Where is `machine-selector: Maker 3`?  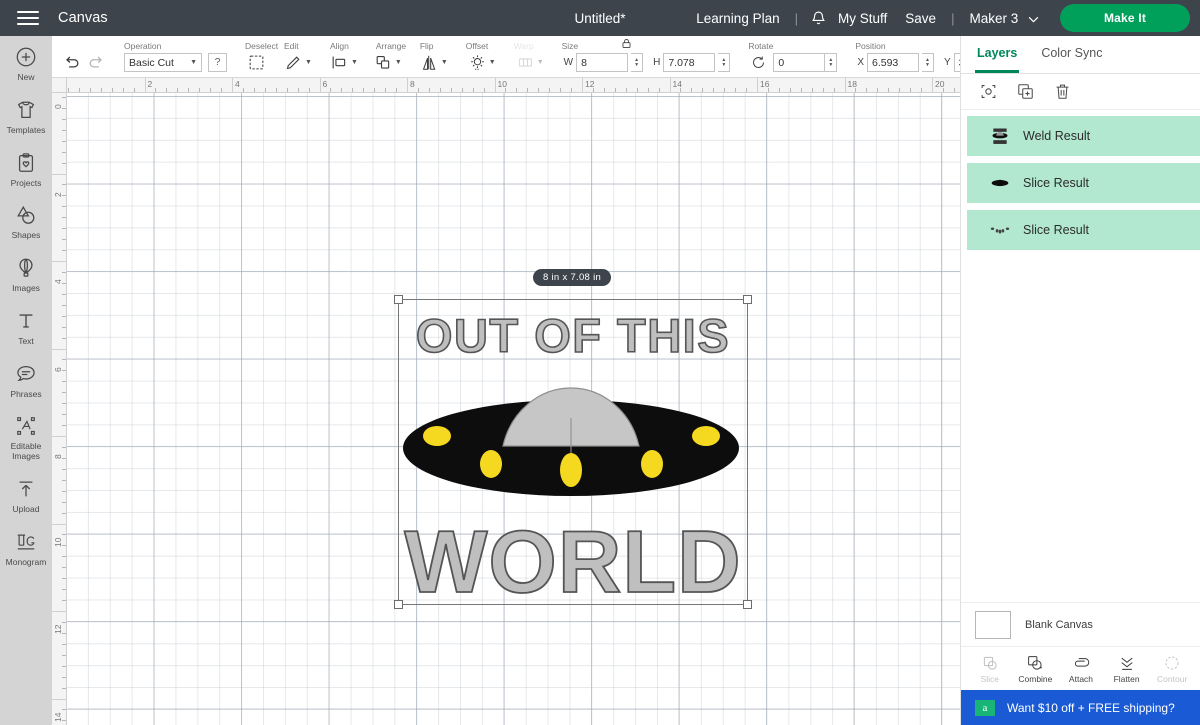
machine-selector: Maker 3 is located at coordinates (1004, 18).